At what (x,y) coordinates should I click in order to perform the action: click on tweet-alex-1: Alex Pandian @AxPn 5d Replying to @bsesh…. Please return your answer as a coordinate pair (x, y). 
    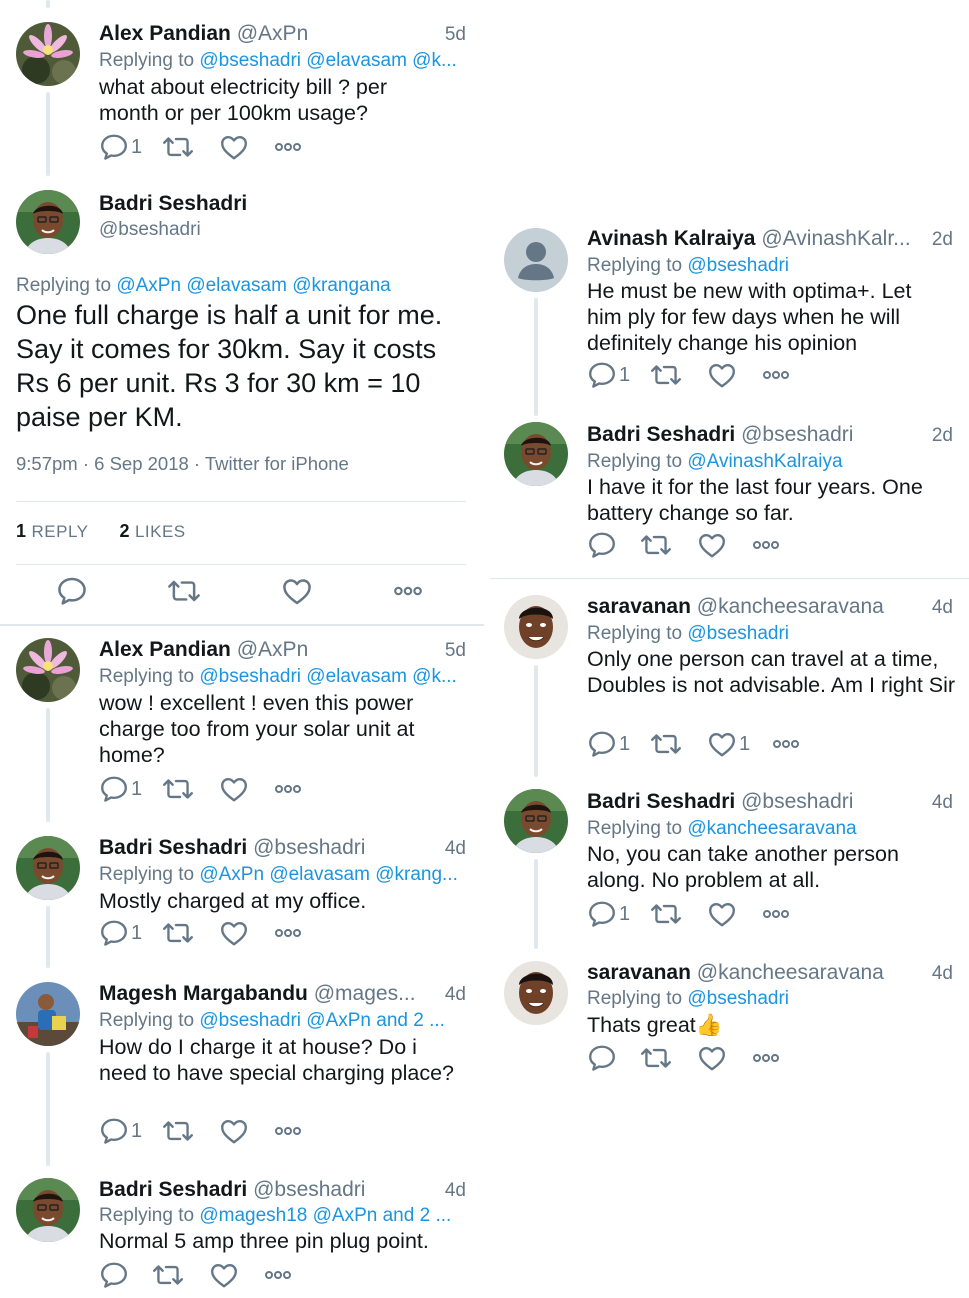
    Looking at the image, I should click on (242, 90).